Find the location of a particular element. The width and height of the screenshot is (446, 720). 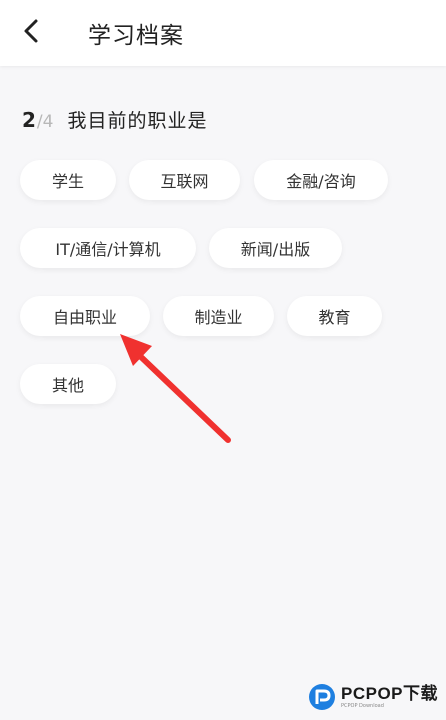

watermark: PCPOP下载 PCPOP Download is located at coordinates (375, 697).